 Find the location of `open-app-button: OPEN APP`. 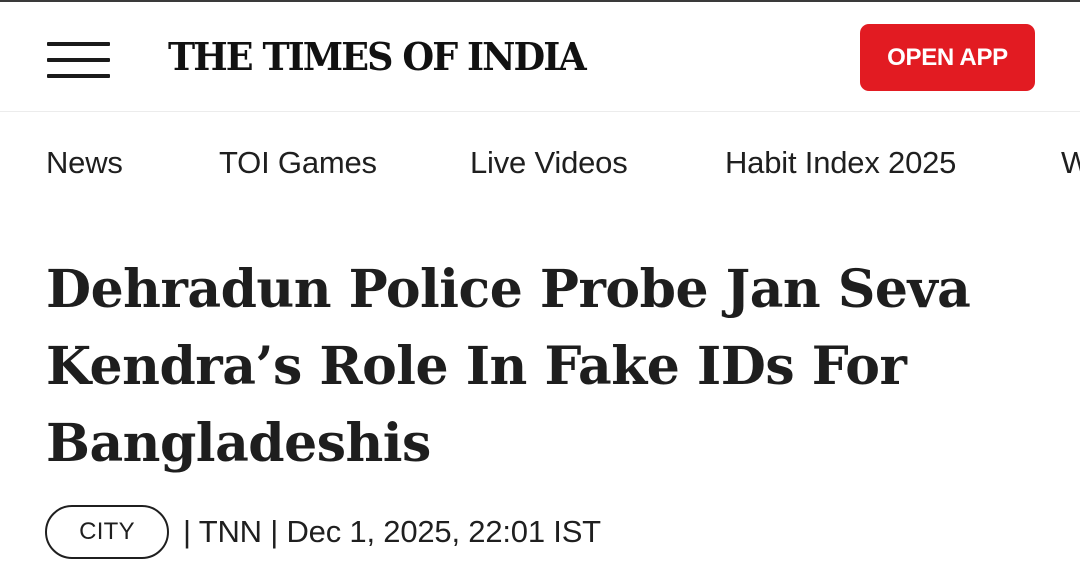

open-app-button: OPEN APP is located at coordinates (947, 57).